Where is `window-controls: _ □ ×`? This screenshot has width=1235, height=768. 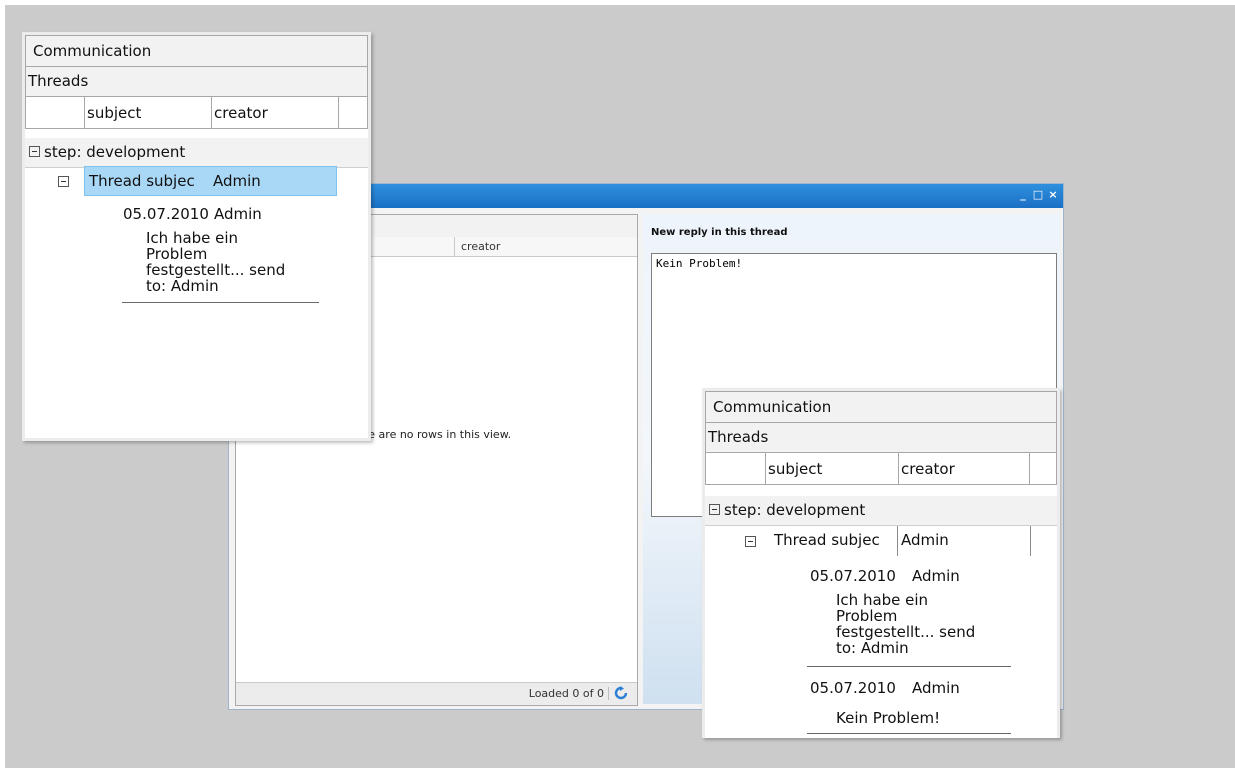
window-controls: _ □ × is located at coordinates (1038, 194).